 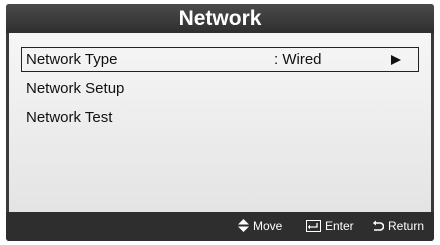 I want to click on enter-label: Enter, so click(x=339, y=226).